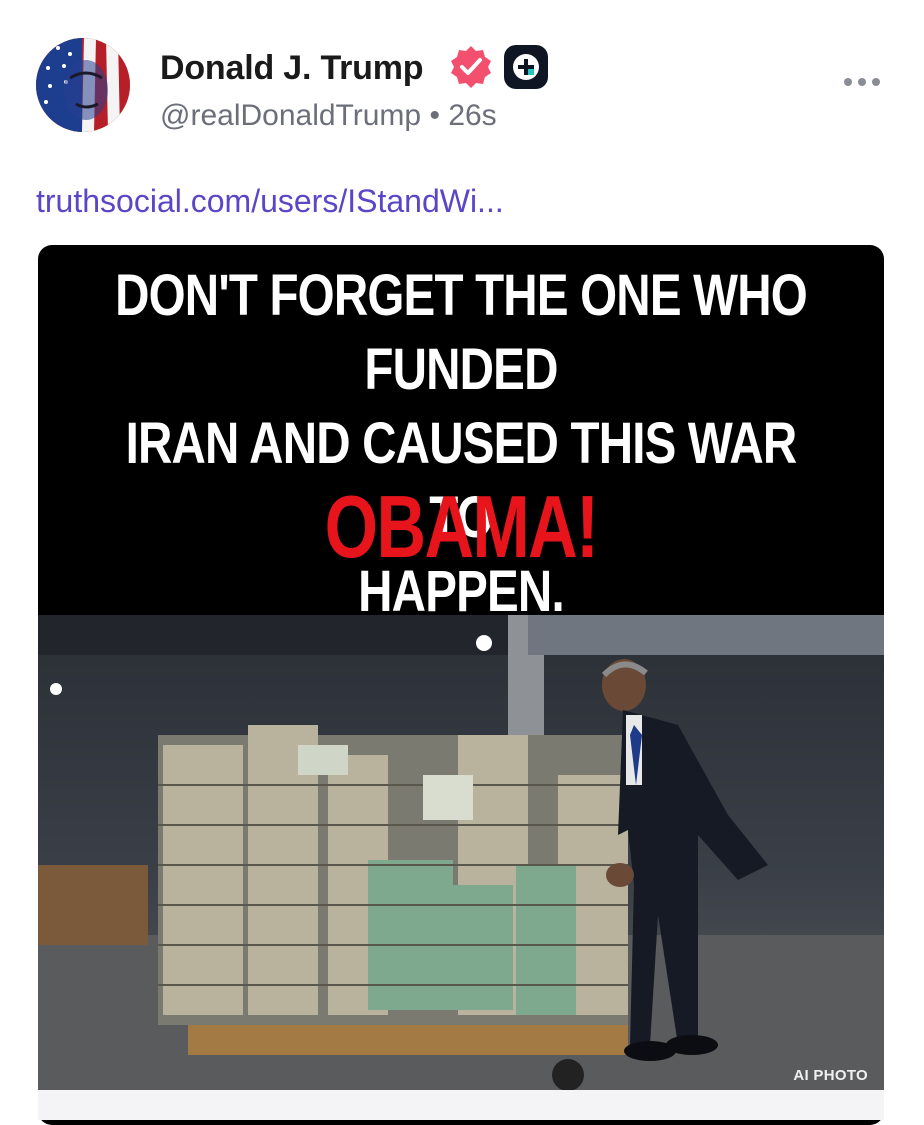 Image resolution: width=924 pixels, height=1125 pixels. I want to click on author-name: Donald J. Trump, so click(292, 68).